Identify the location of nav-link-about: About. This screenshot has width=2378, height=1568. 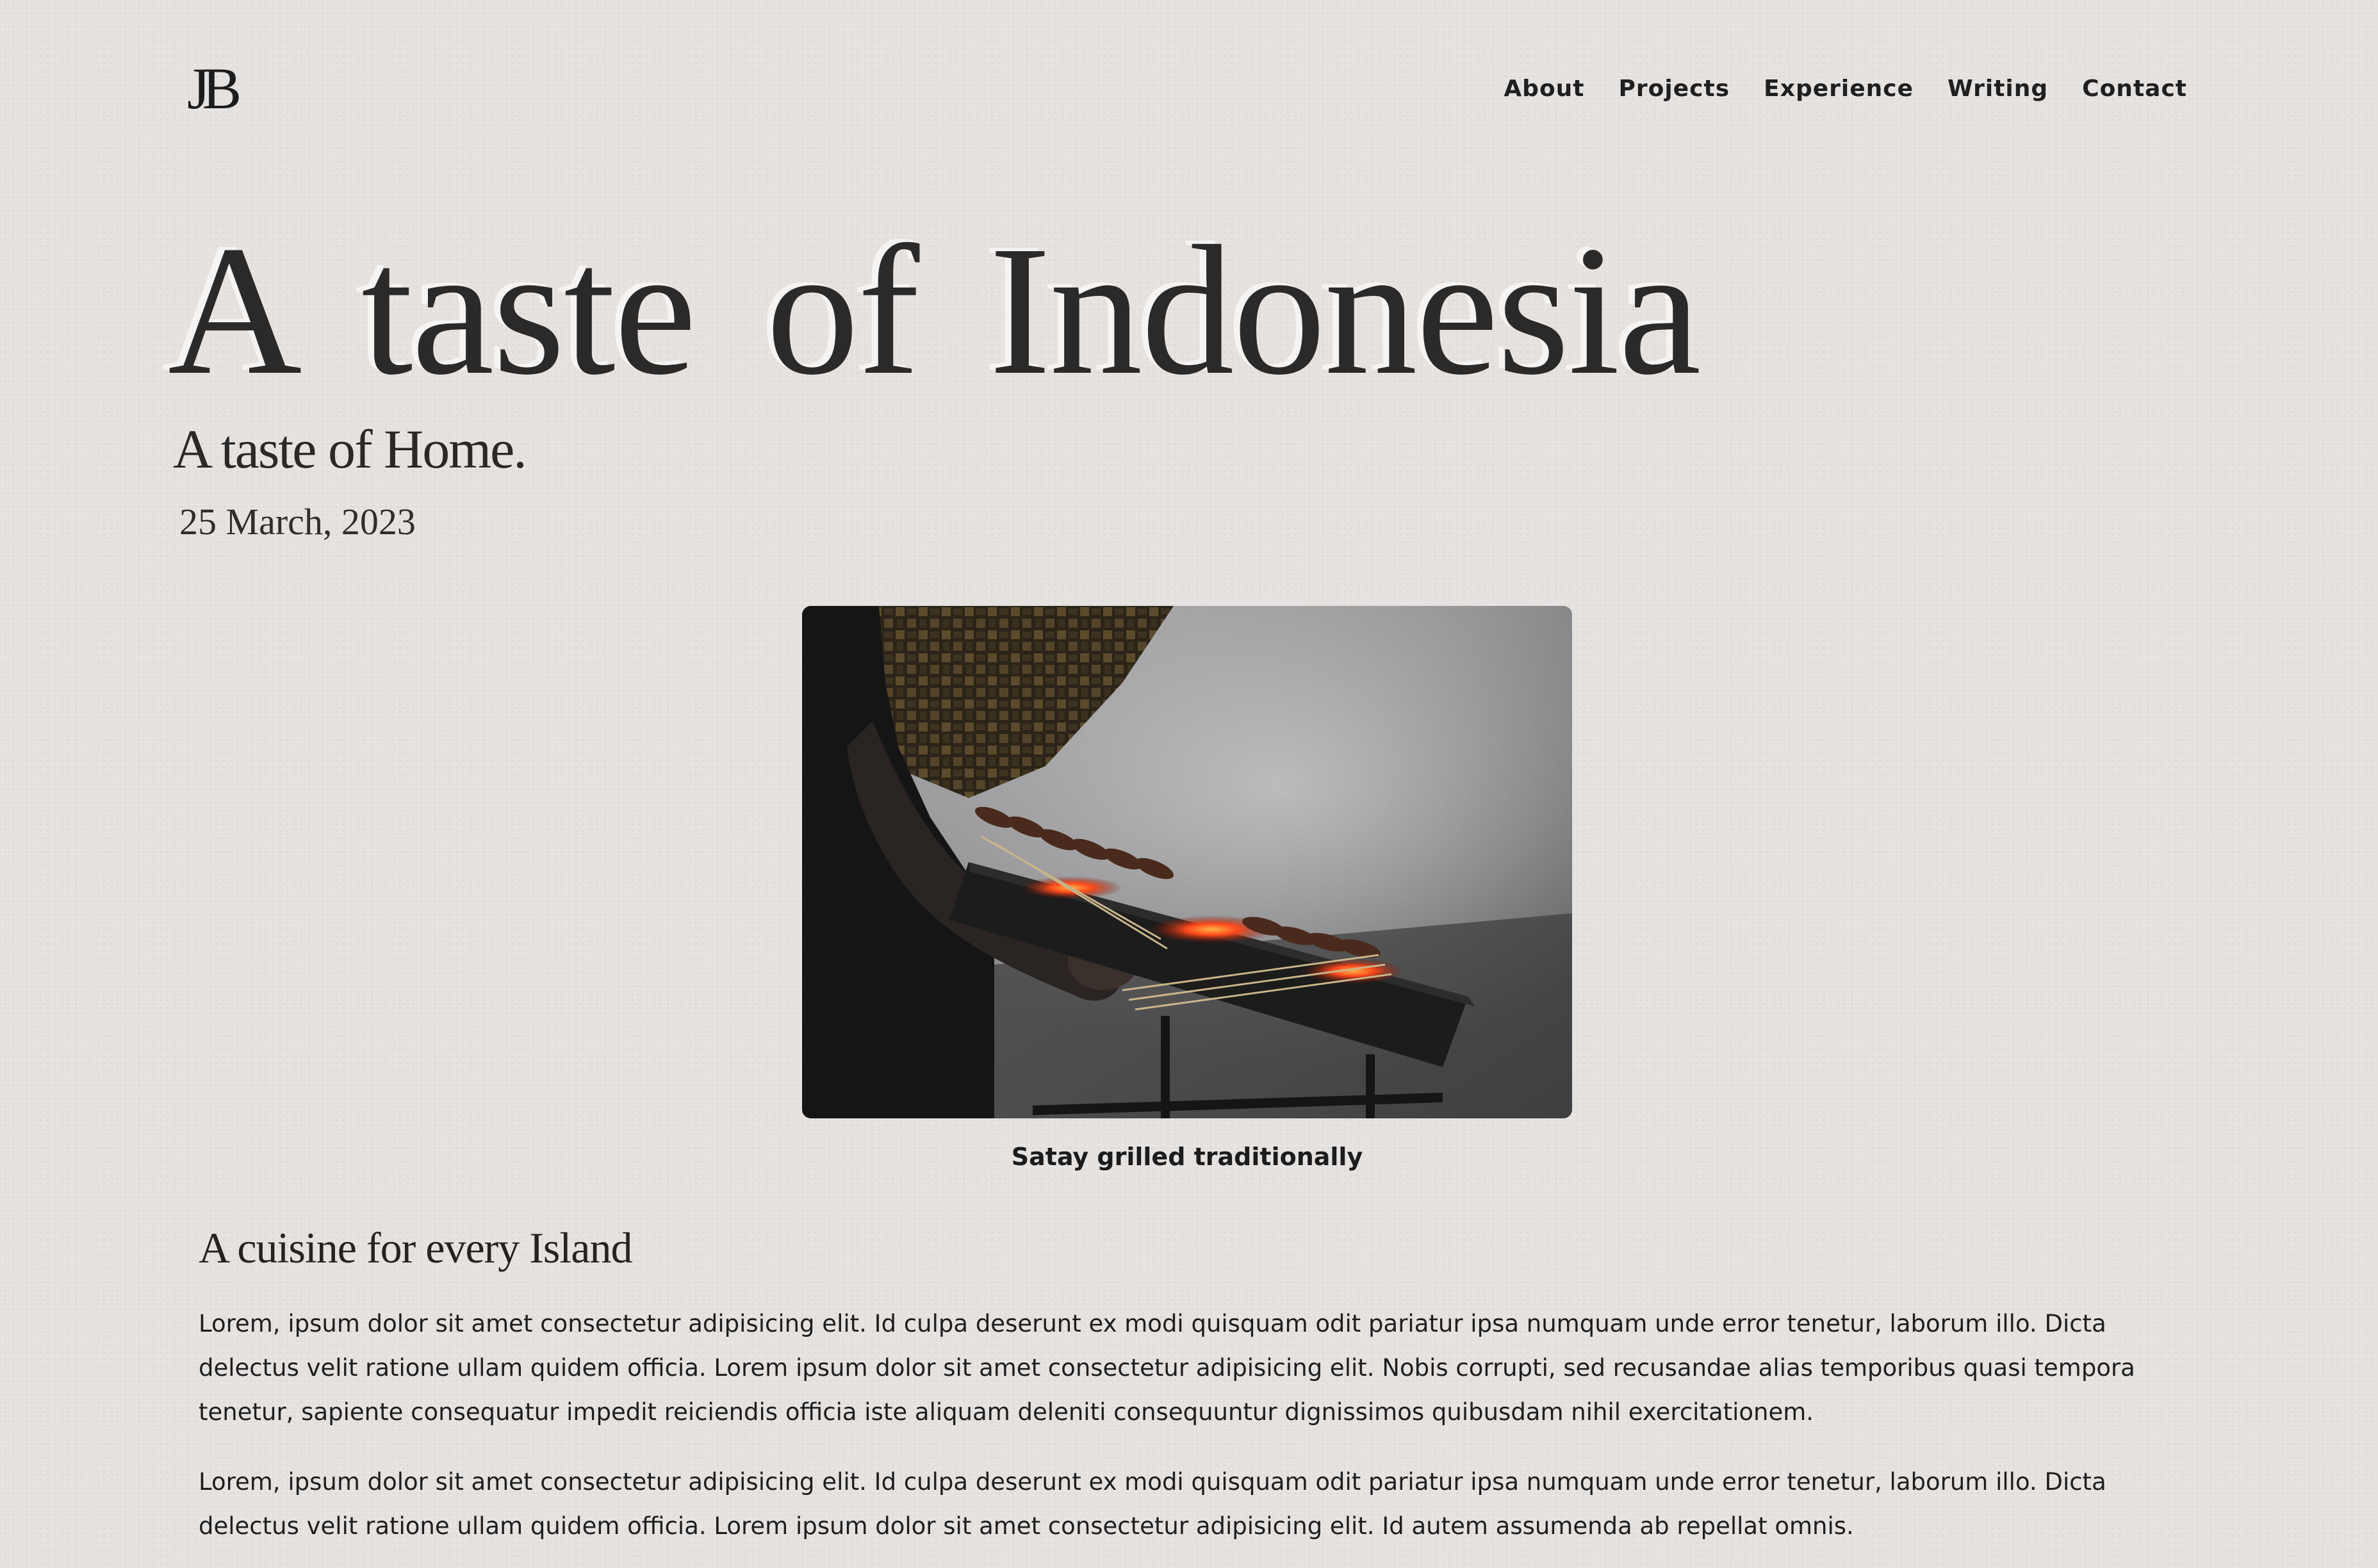
(1544, 89).